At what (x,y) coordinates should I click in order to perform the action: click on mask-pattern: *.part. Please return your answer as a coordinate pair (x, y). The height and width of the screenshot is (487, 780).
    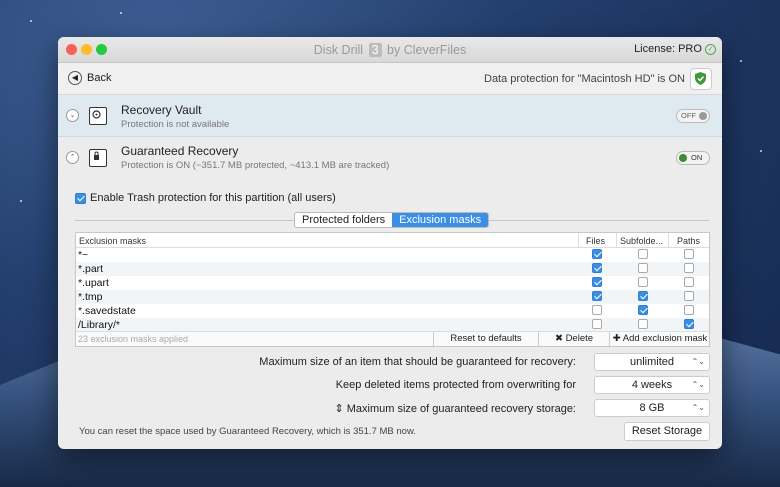
    Looking at the image, I should click on (91, 269).